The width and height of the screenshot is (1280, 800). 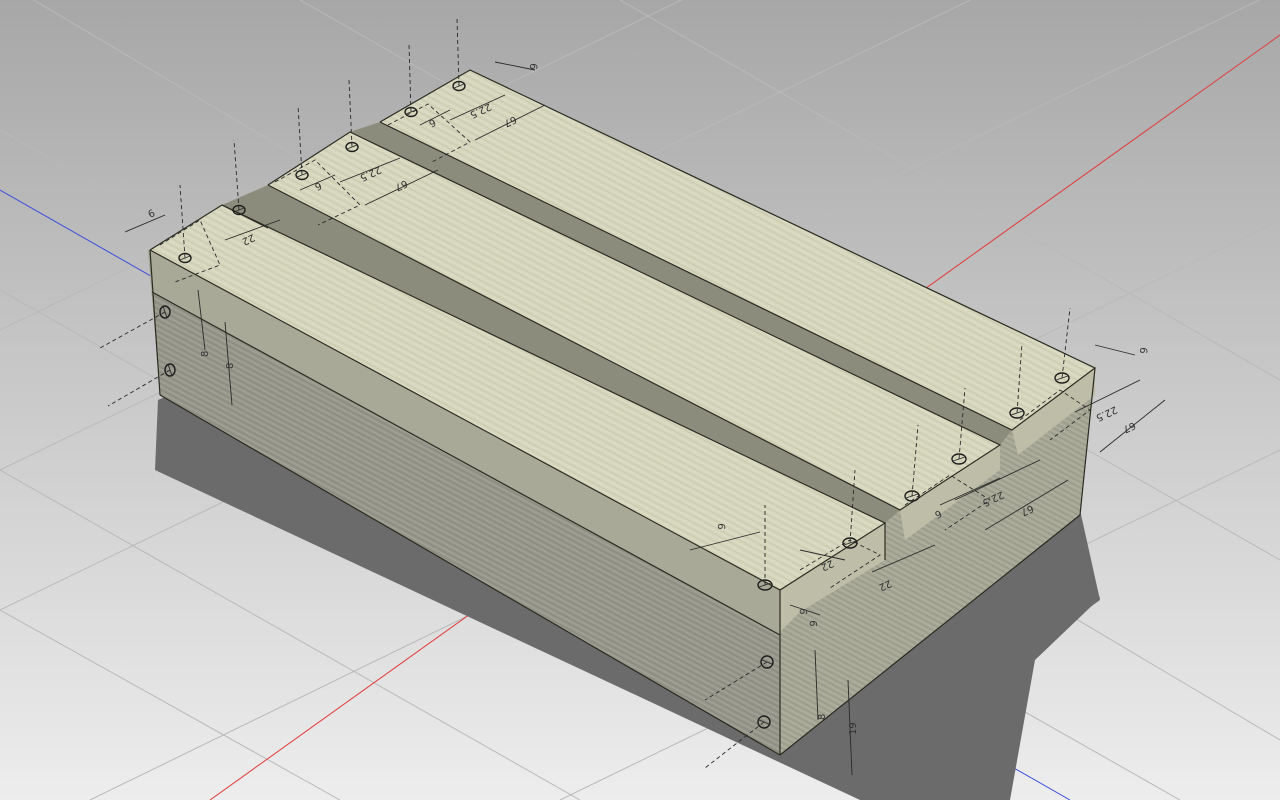 What do you see at coordinates (853, 728) in the screenshot?
I see `dim-label: 19` at bounding box center [853, 728].